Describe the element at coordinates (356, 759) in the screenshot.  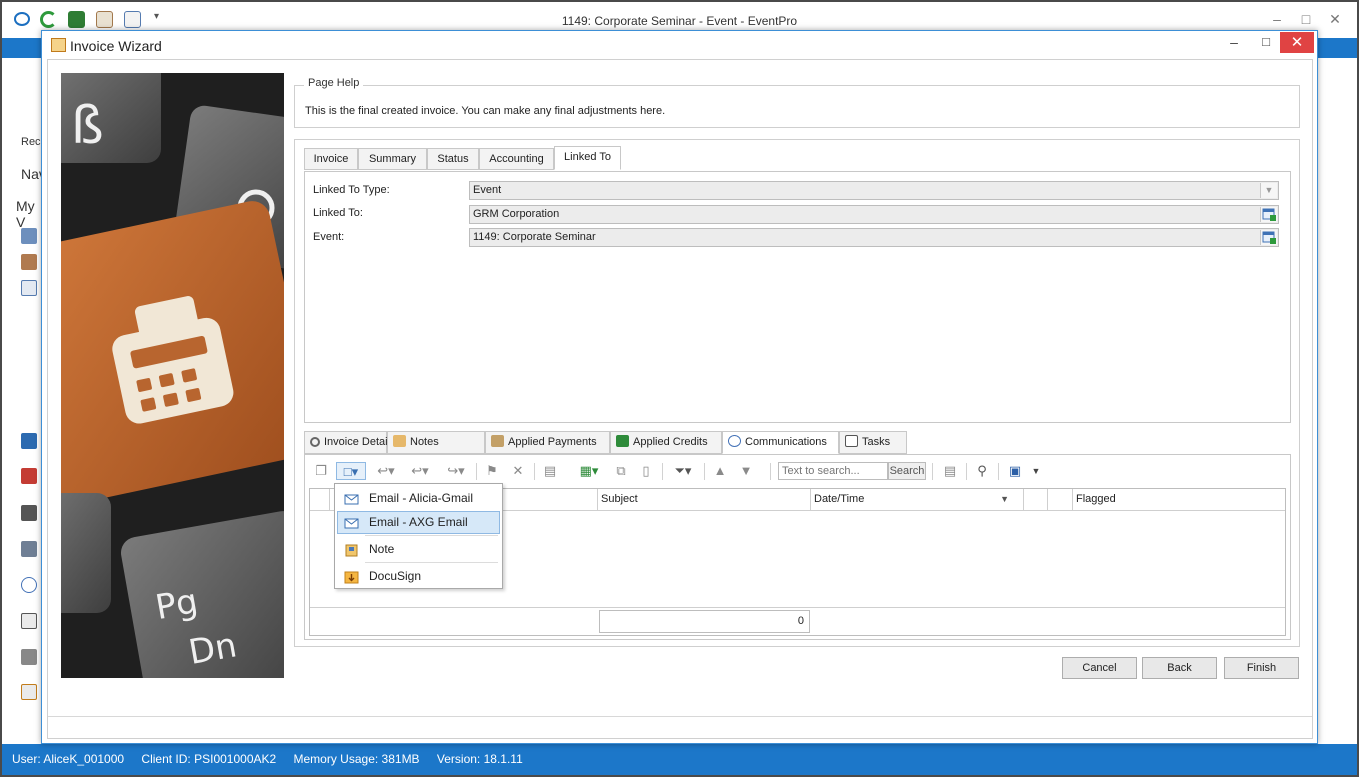
I see `status-memory: Memory Usage: 381MB` at that location.